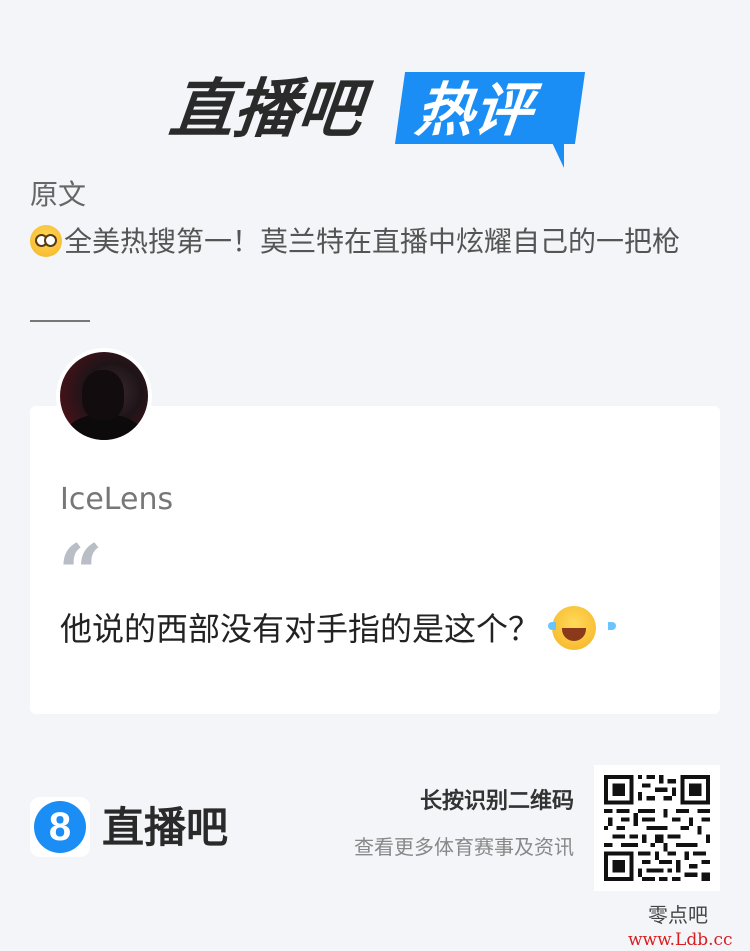 Image resolution: width=750 pixels, height=951 pixels. I want to click on qr-code-graphic, so click(657, 828).